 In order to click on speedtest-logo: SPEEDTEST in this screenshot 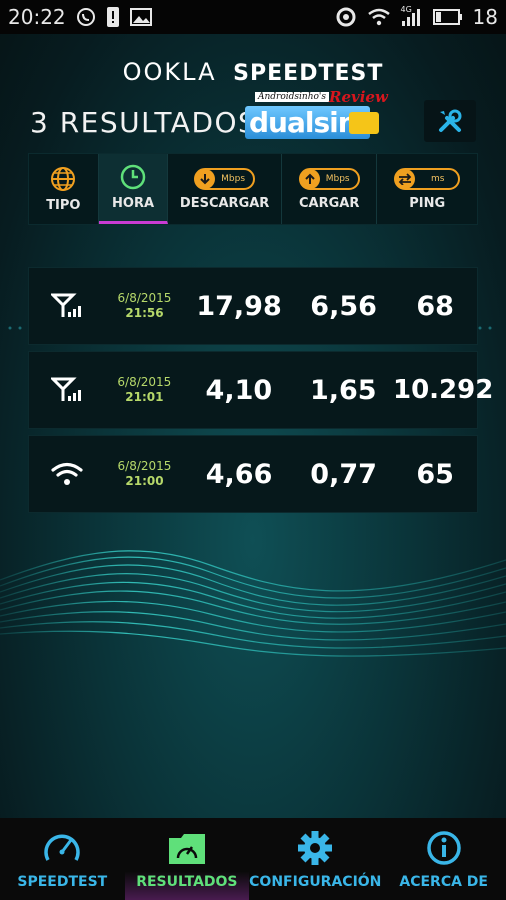, I will do `click(308, 73)`.